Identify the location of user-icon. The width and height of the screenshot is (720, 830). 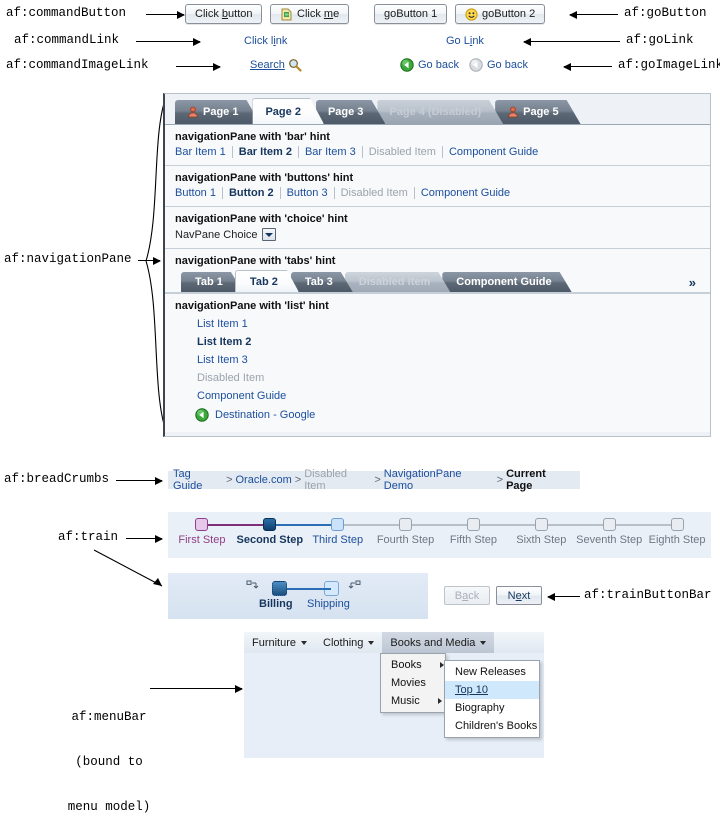
(193, 112).